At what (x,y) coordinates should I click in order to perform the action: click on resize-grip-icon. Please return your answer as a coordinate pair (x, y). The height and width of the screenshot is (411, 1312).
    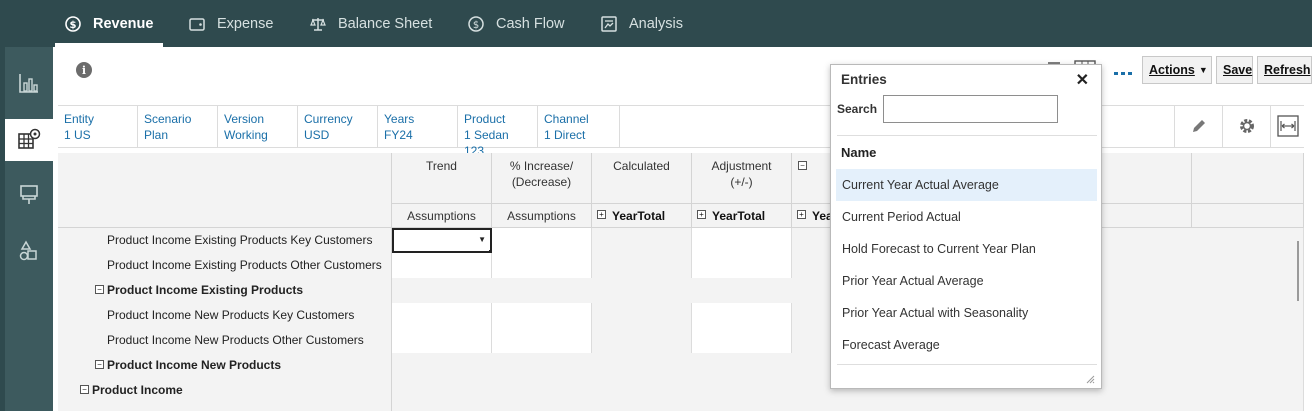
    Looking at the image, I should click on (1090, 378).